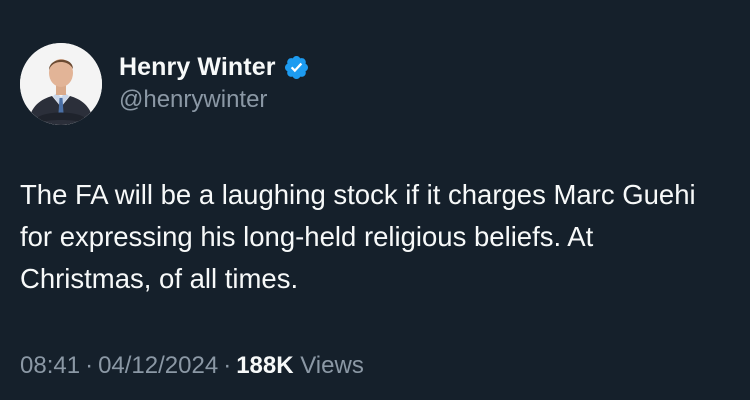  What do you see at coordinates (197, 67) in the screenshot?
I see `author-display-name: Henry Winter` at bounding box center [197, 67].